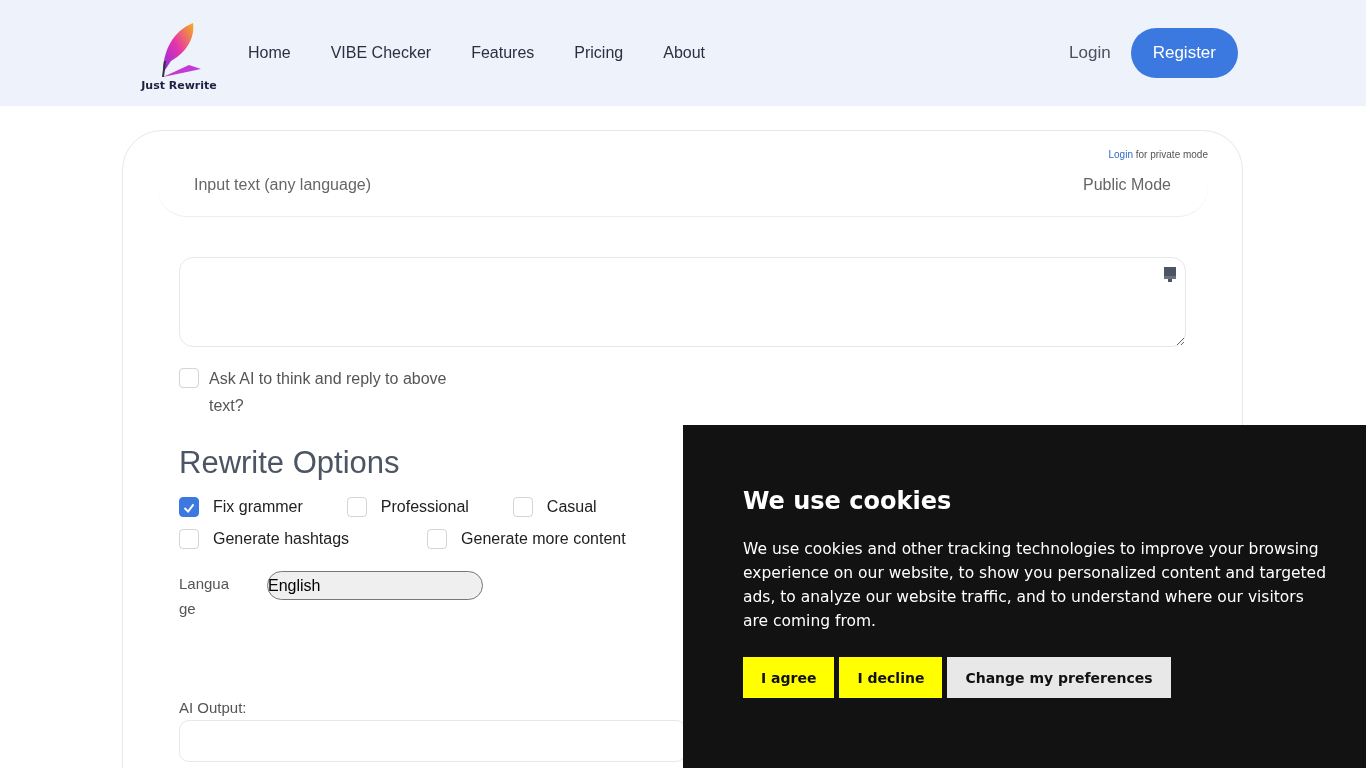  I want to click on language-select: English, so click(375, 585).